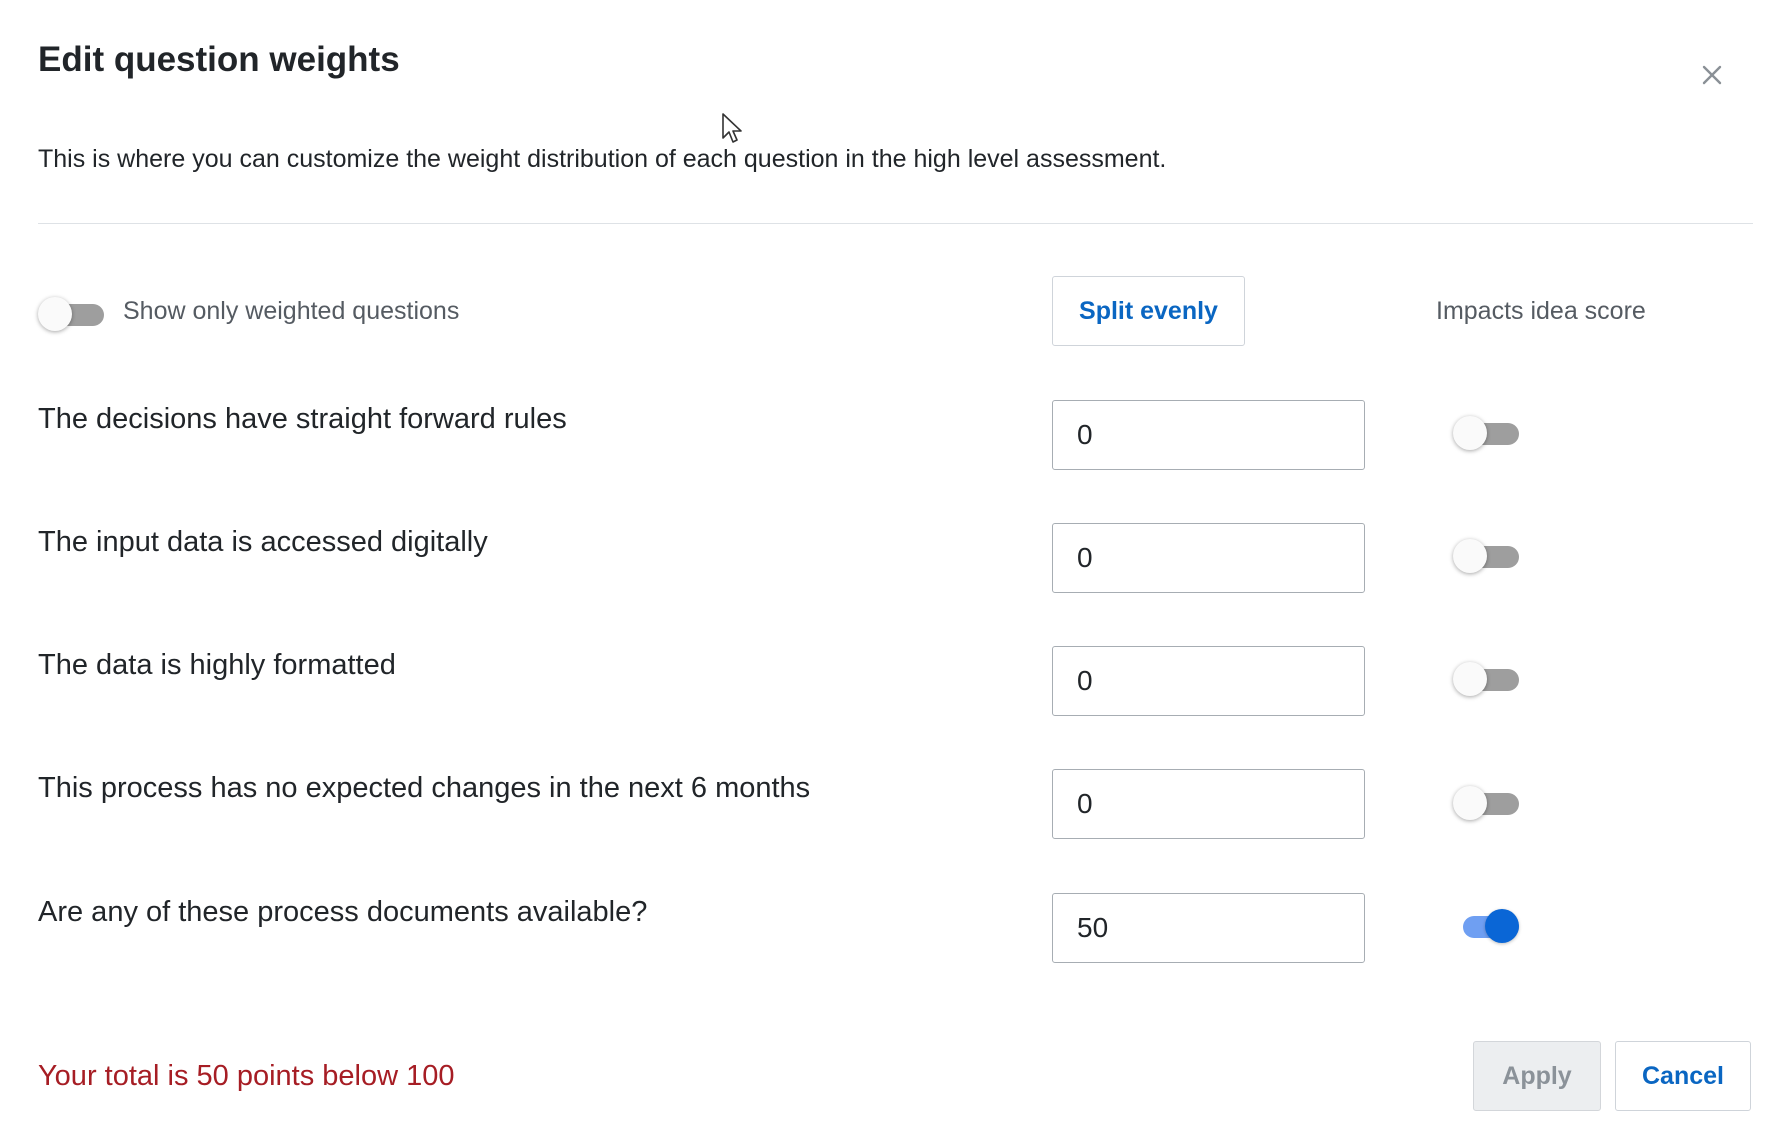 Image resolution: width=1781 pixels, height=1148 pixels. What do you see at coordinates (291, 311) in the screenshot?
I see `show-weighted-label: Show only weighted questions` at bounding box center [291, 311].